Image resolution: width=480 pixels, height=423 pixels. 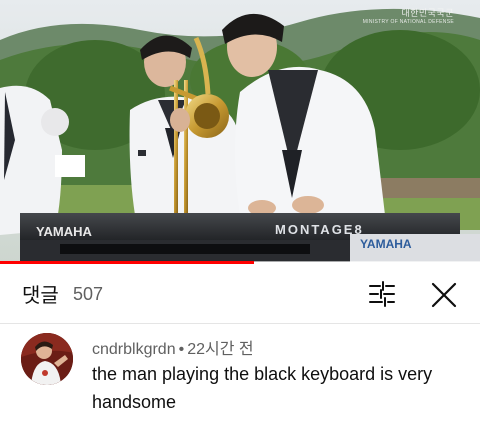 What do you see at coordinates (40, 296) in the screenshot?
I see `comments-title: 댓글` at bounding box center [40, 296].